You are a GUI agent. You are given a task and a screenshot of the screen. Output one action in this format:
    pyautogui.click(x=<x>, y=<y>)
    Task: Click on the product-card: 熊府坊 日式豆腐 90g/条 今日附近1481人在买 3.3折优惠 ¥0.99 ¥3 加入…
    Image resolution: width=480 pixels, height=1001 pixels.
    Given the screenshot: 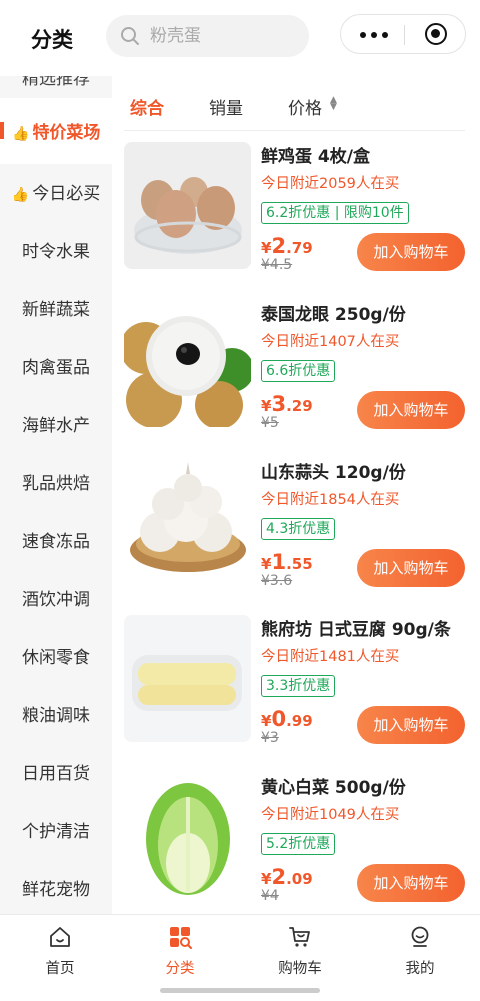 What is the action you would take?
    pyautogui.click(x=299, y=685)
    